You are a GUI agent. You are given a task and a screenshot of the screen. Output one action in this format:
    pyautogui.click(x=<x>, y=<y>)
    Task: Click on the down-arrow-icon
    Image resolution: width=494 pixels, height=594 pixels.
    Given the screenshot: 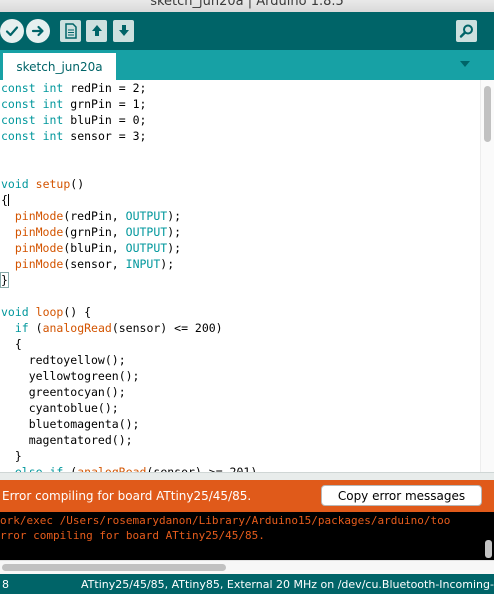 What is the action you would take?
    pyautogui.click(x=123, y=30)
    